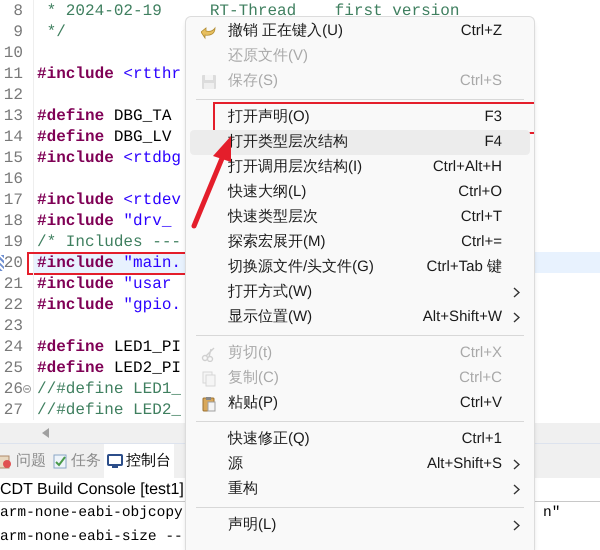 Image resolution: width=600 pixels, height=550 pixels. Describe the element at coordinates (109, 263) in the screenshot. I see `code-line: #include "main.` at that location.